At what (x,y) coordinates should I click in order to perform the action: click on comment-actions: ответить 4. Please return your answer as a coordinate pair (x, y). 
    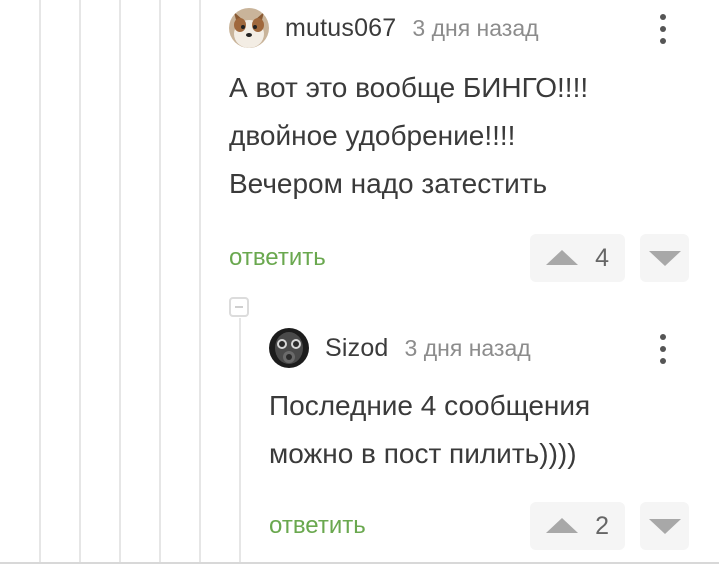
    Looking at the image, I should click on (464, 258).